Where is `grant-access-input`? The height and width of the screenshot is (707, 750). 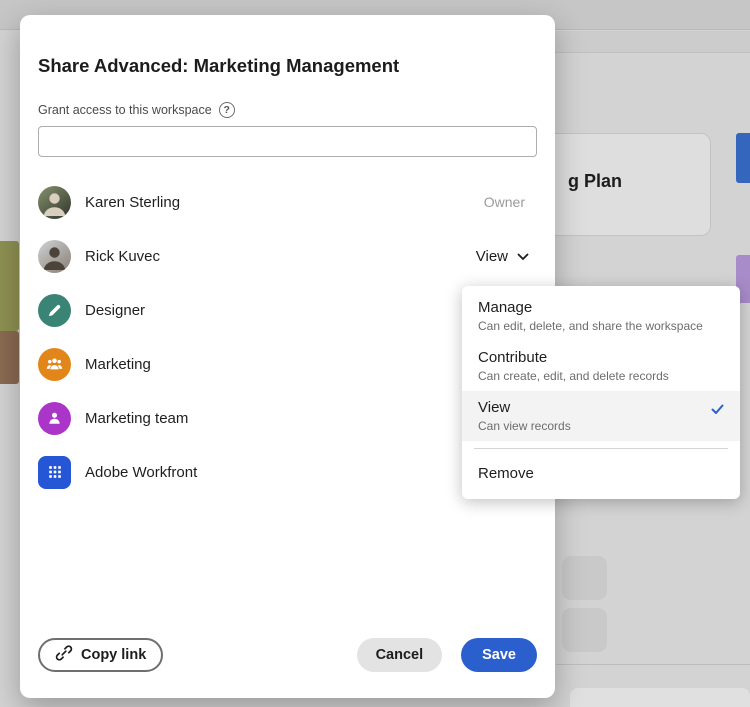
grant-access-input is located at coordinates (287, 141).